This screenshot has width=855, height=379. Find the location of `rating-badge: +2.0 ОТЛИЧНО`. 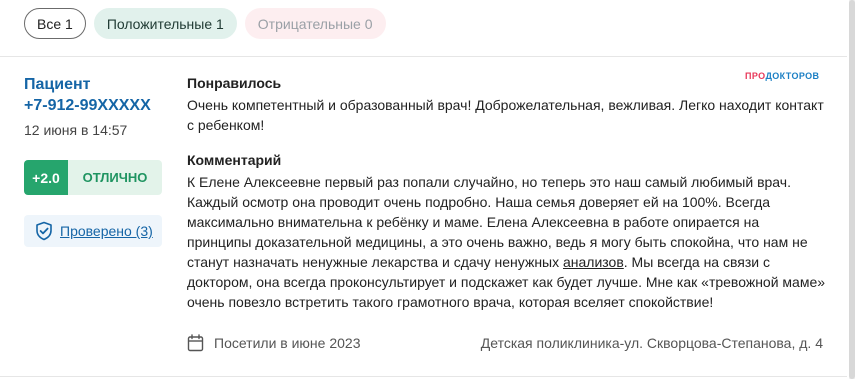

rating-badge: +2.0 ОТЛИЧНО is located at coordinates (93, 177).